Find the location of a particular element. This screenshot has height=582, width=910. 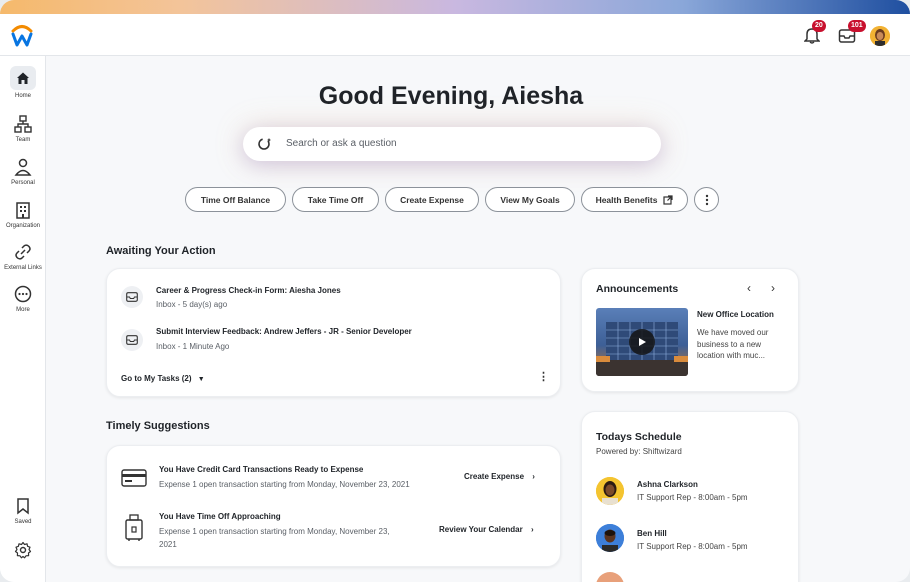

user-avatar is located at coordinates (880, 36).